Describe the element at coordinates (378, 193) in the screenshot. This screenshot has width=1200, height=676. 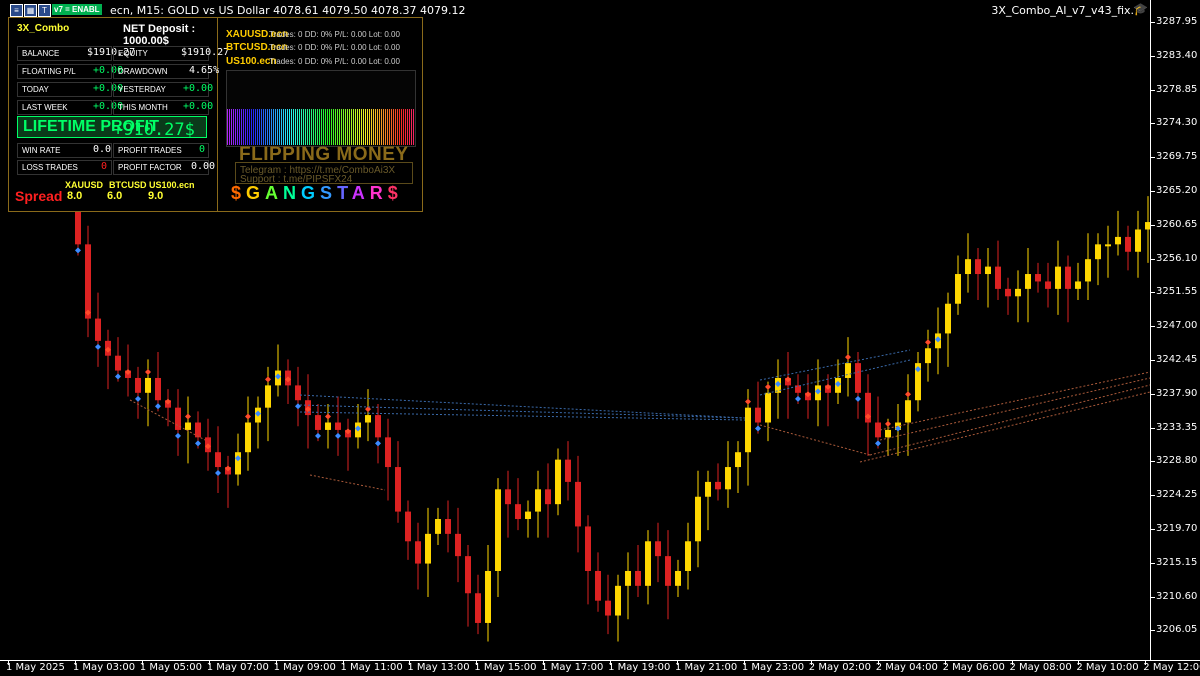
I see `gangstar-letter: R` at that location.